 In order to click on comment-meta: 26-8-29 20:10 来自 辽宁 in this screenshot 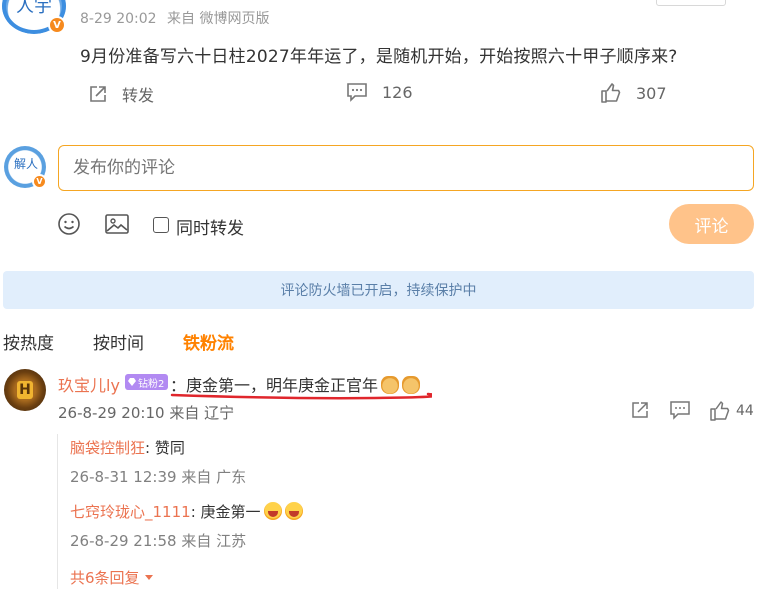, I will do `click(146, 412)`.